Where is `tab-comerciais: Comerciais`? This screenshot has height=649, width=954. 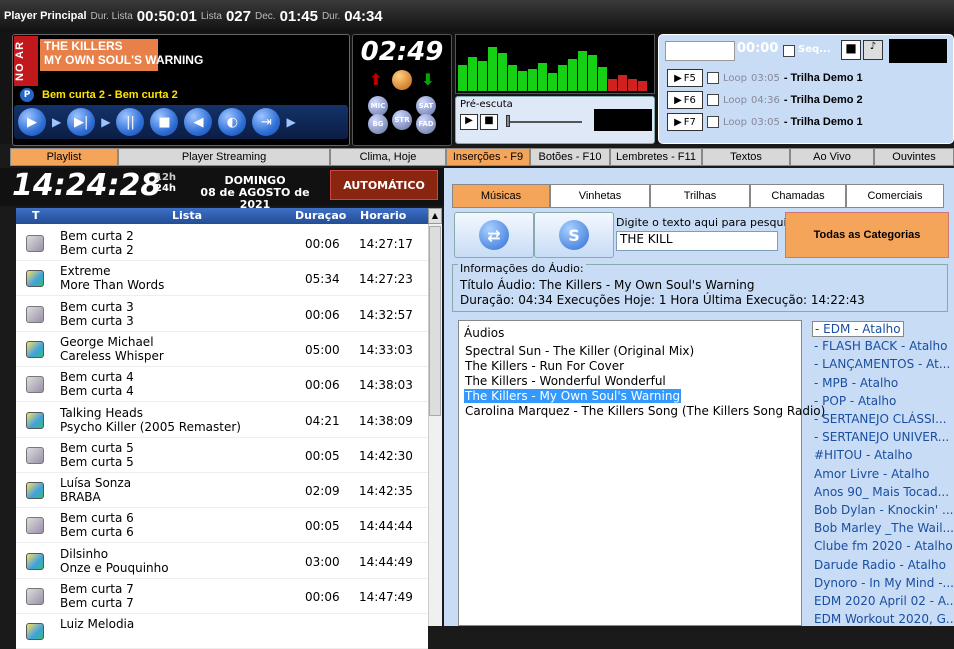 tab-comerciais: Comerciais is located at coordinates (895, 196).